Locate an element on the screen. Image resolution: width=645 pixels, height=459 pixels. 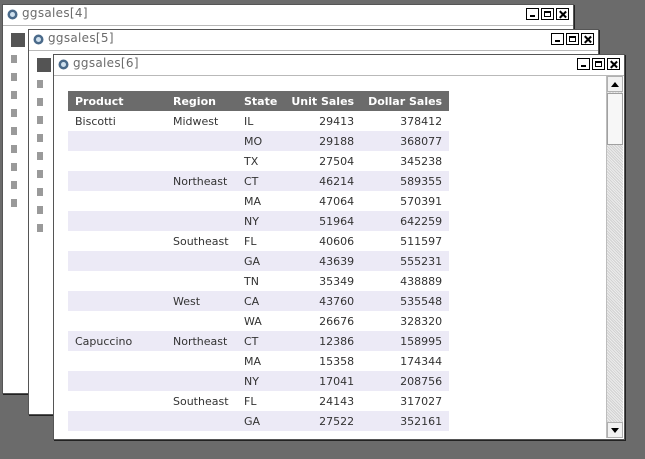
title-bar: ggsales[4] is located at coordinates (288, 15).